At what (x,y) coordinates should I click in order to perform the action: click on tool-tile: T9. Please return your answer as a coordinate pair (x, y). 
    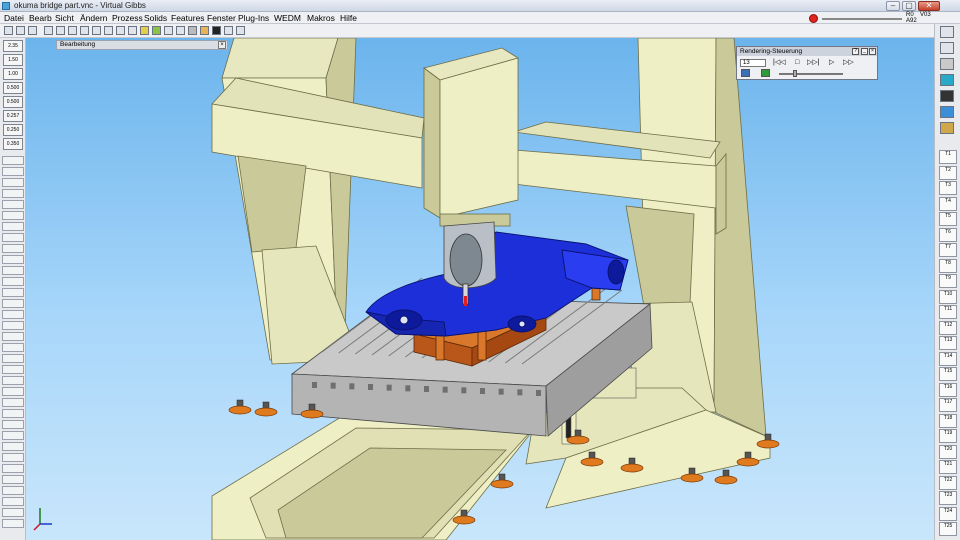
    Looking at the image, I should click on (948, 281).